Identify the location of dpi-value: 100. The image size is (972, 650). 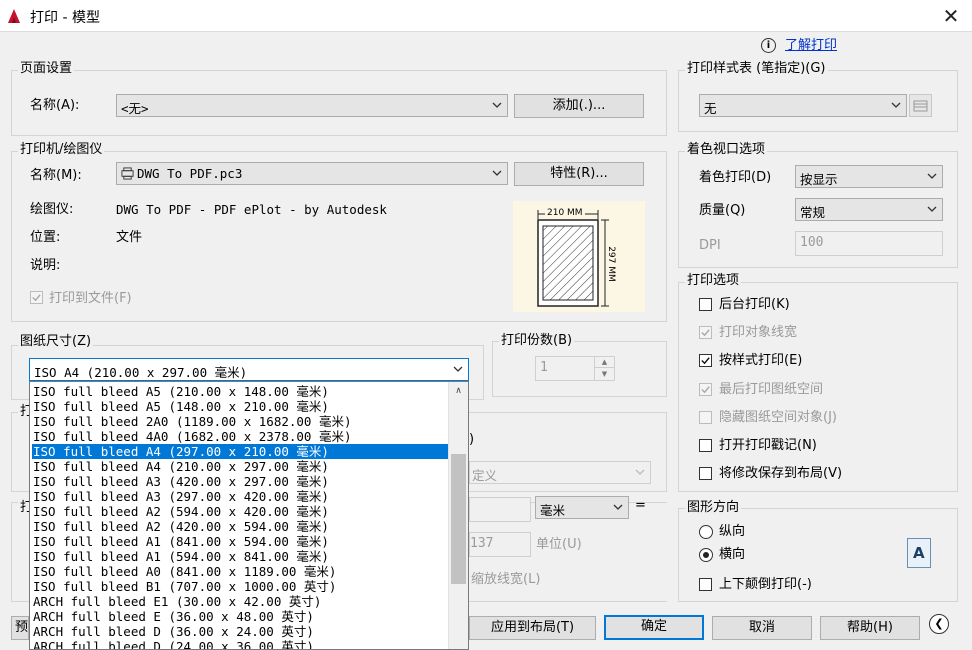
(812, 242).